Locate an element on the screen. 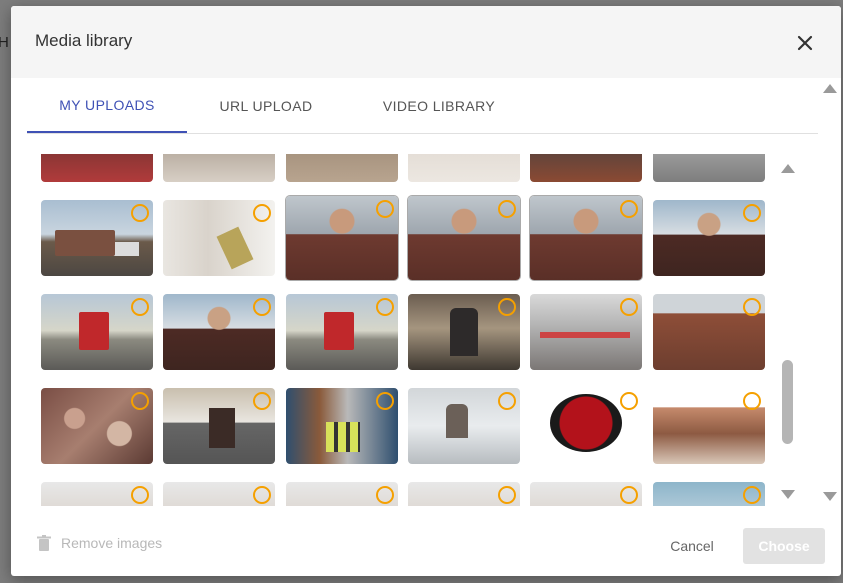 The image size is (843, 583). remove-images-label: Remove images is located at coordinates (112, 543).